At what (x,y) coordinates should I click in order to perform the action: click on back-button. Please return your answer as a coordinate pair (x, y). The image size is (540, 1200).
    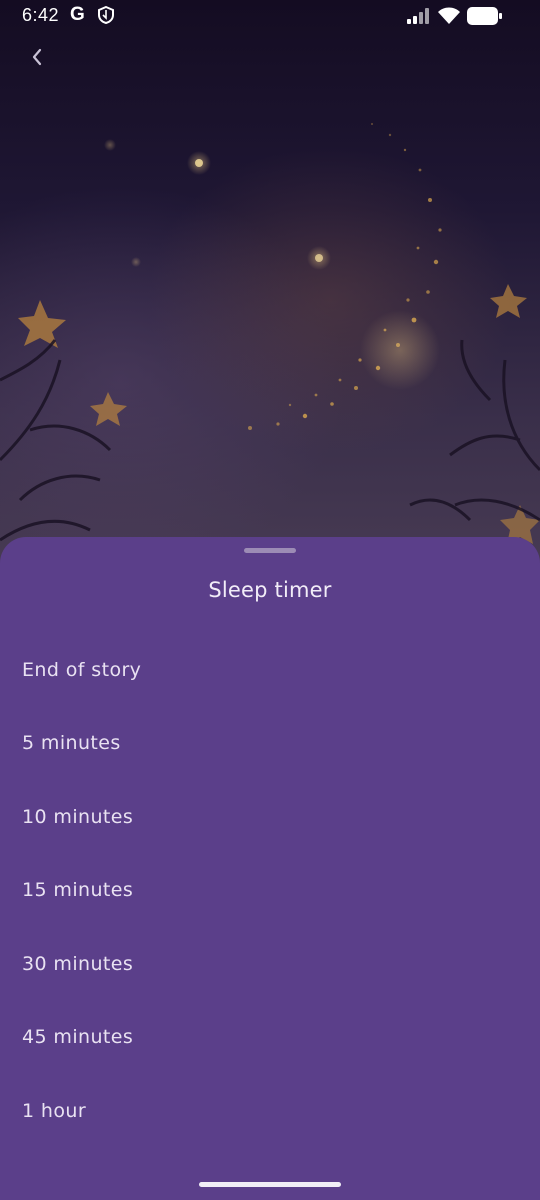
    Looking at the image, I should click on (37, 57).